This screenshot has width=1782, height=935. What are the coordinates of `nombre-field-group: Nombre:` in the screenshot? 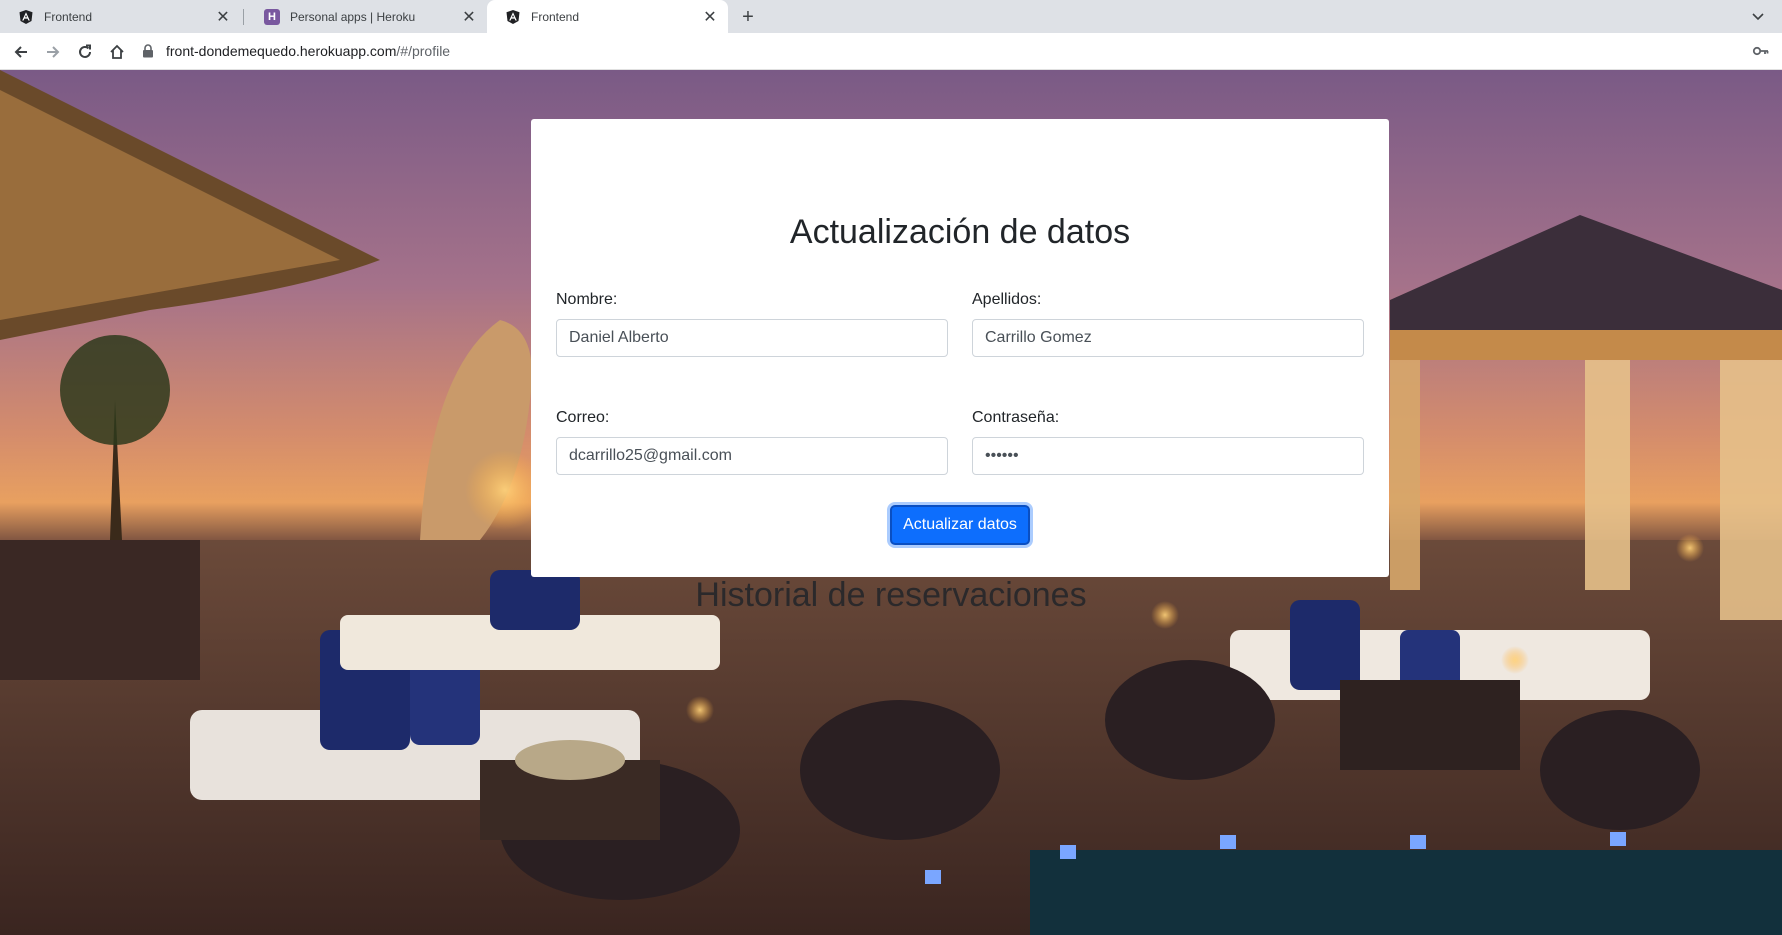 It's located at (752, 324).